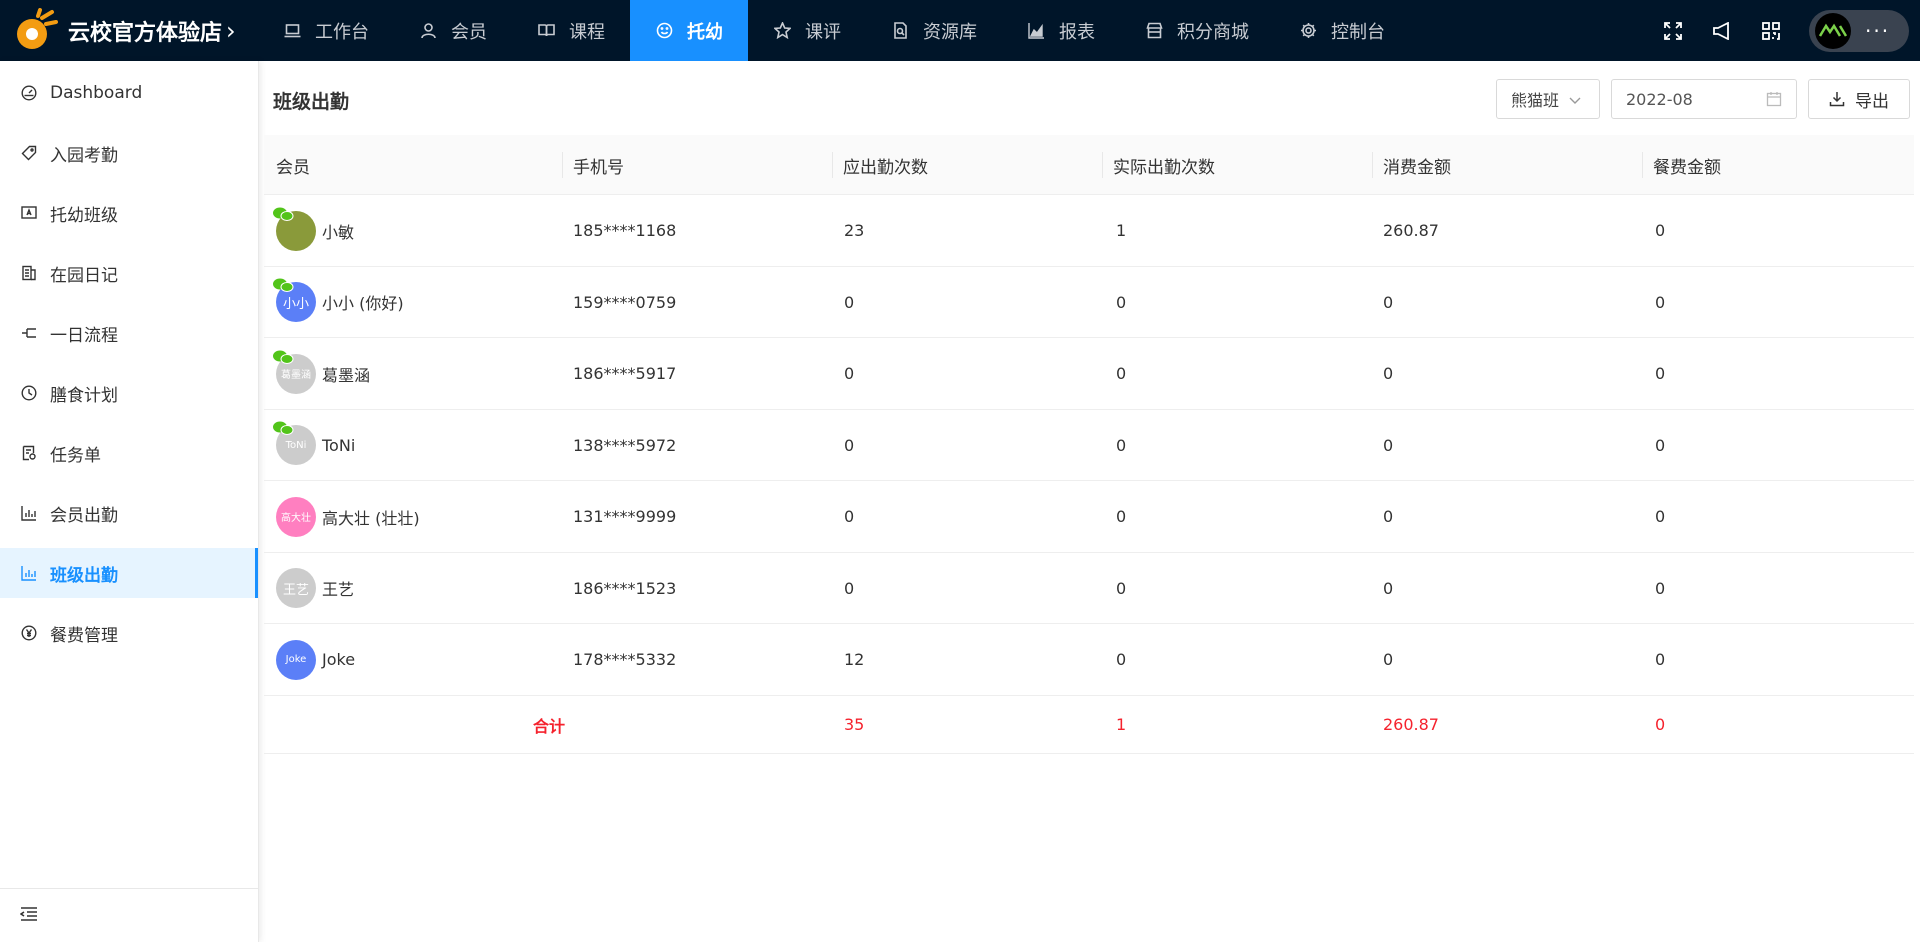  I want to click on brand-logo, so click(35, 30).